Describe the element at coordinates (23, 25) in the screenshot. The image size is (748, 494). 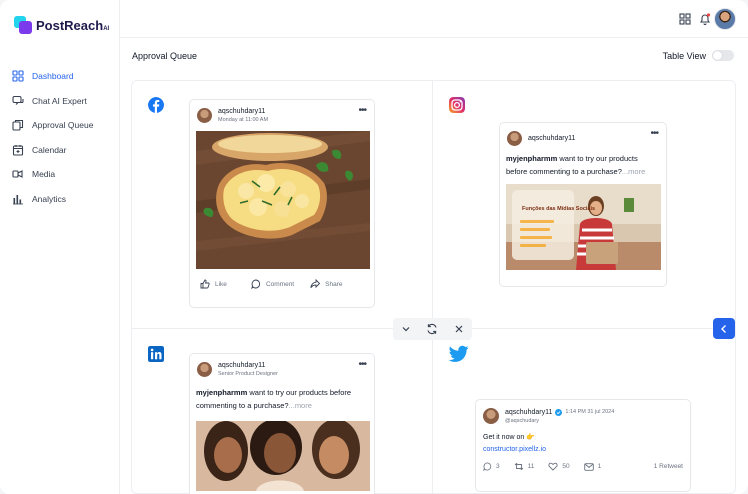
I see `logo-mark-icon` at that location.